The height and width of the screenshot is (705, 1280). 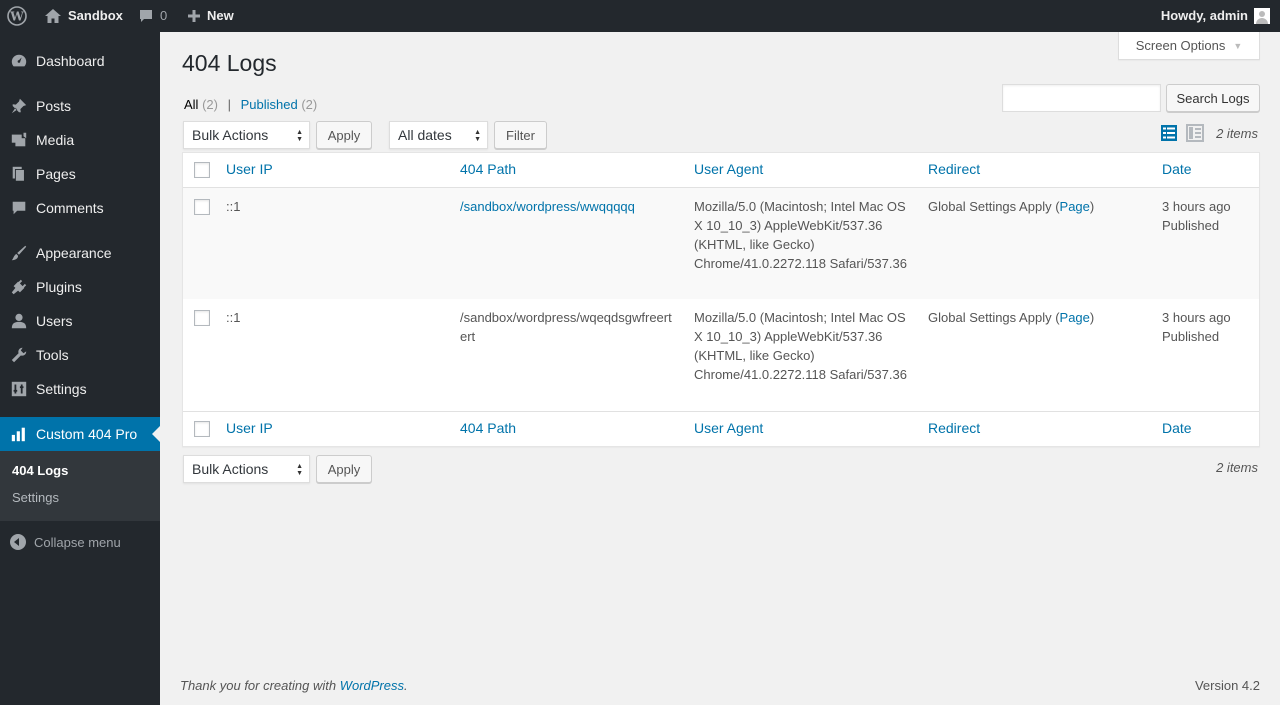 What do you see at coordinates (1182, 133) in the screenshot?
I see `view-mode-switcher` at bounding box center [1182, 133].